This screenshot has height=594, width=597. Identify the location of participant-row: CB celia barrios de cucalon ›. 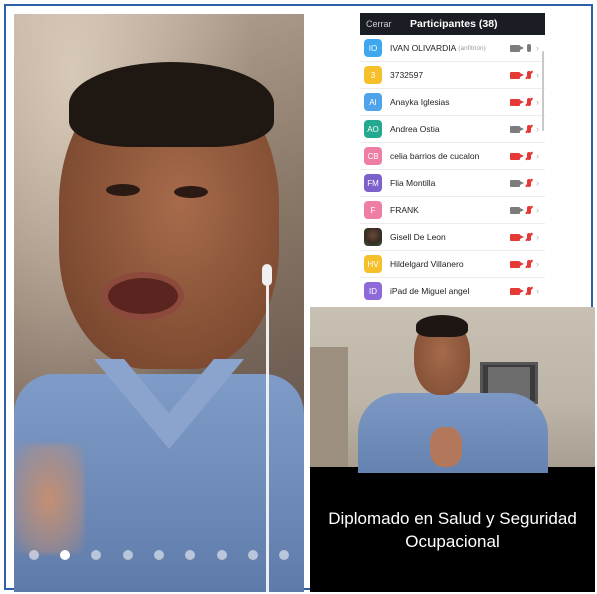
(452, 156).